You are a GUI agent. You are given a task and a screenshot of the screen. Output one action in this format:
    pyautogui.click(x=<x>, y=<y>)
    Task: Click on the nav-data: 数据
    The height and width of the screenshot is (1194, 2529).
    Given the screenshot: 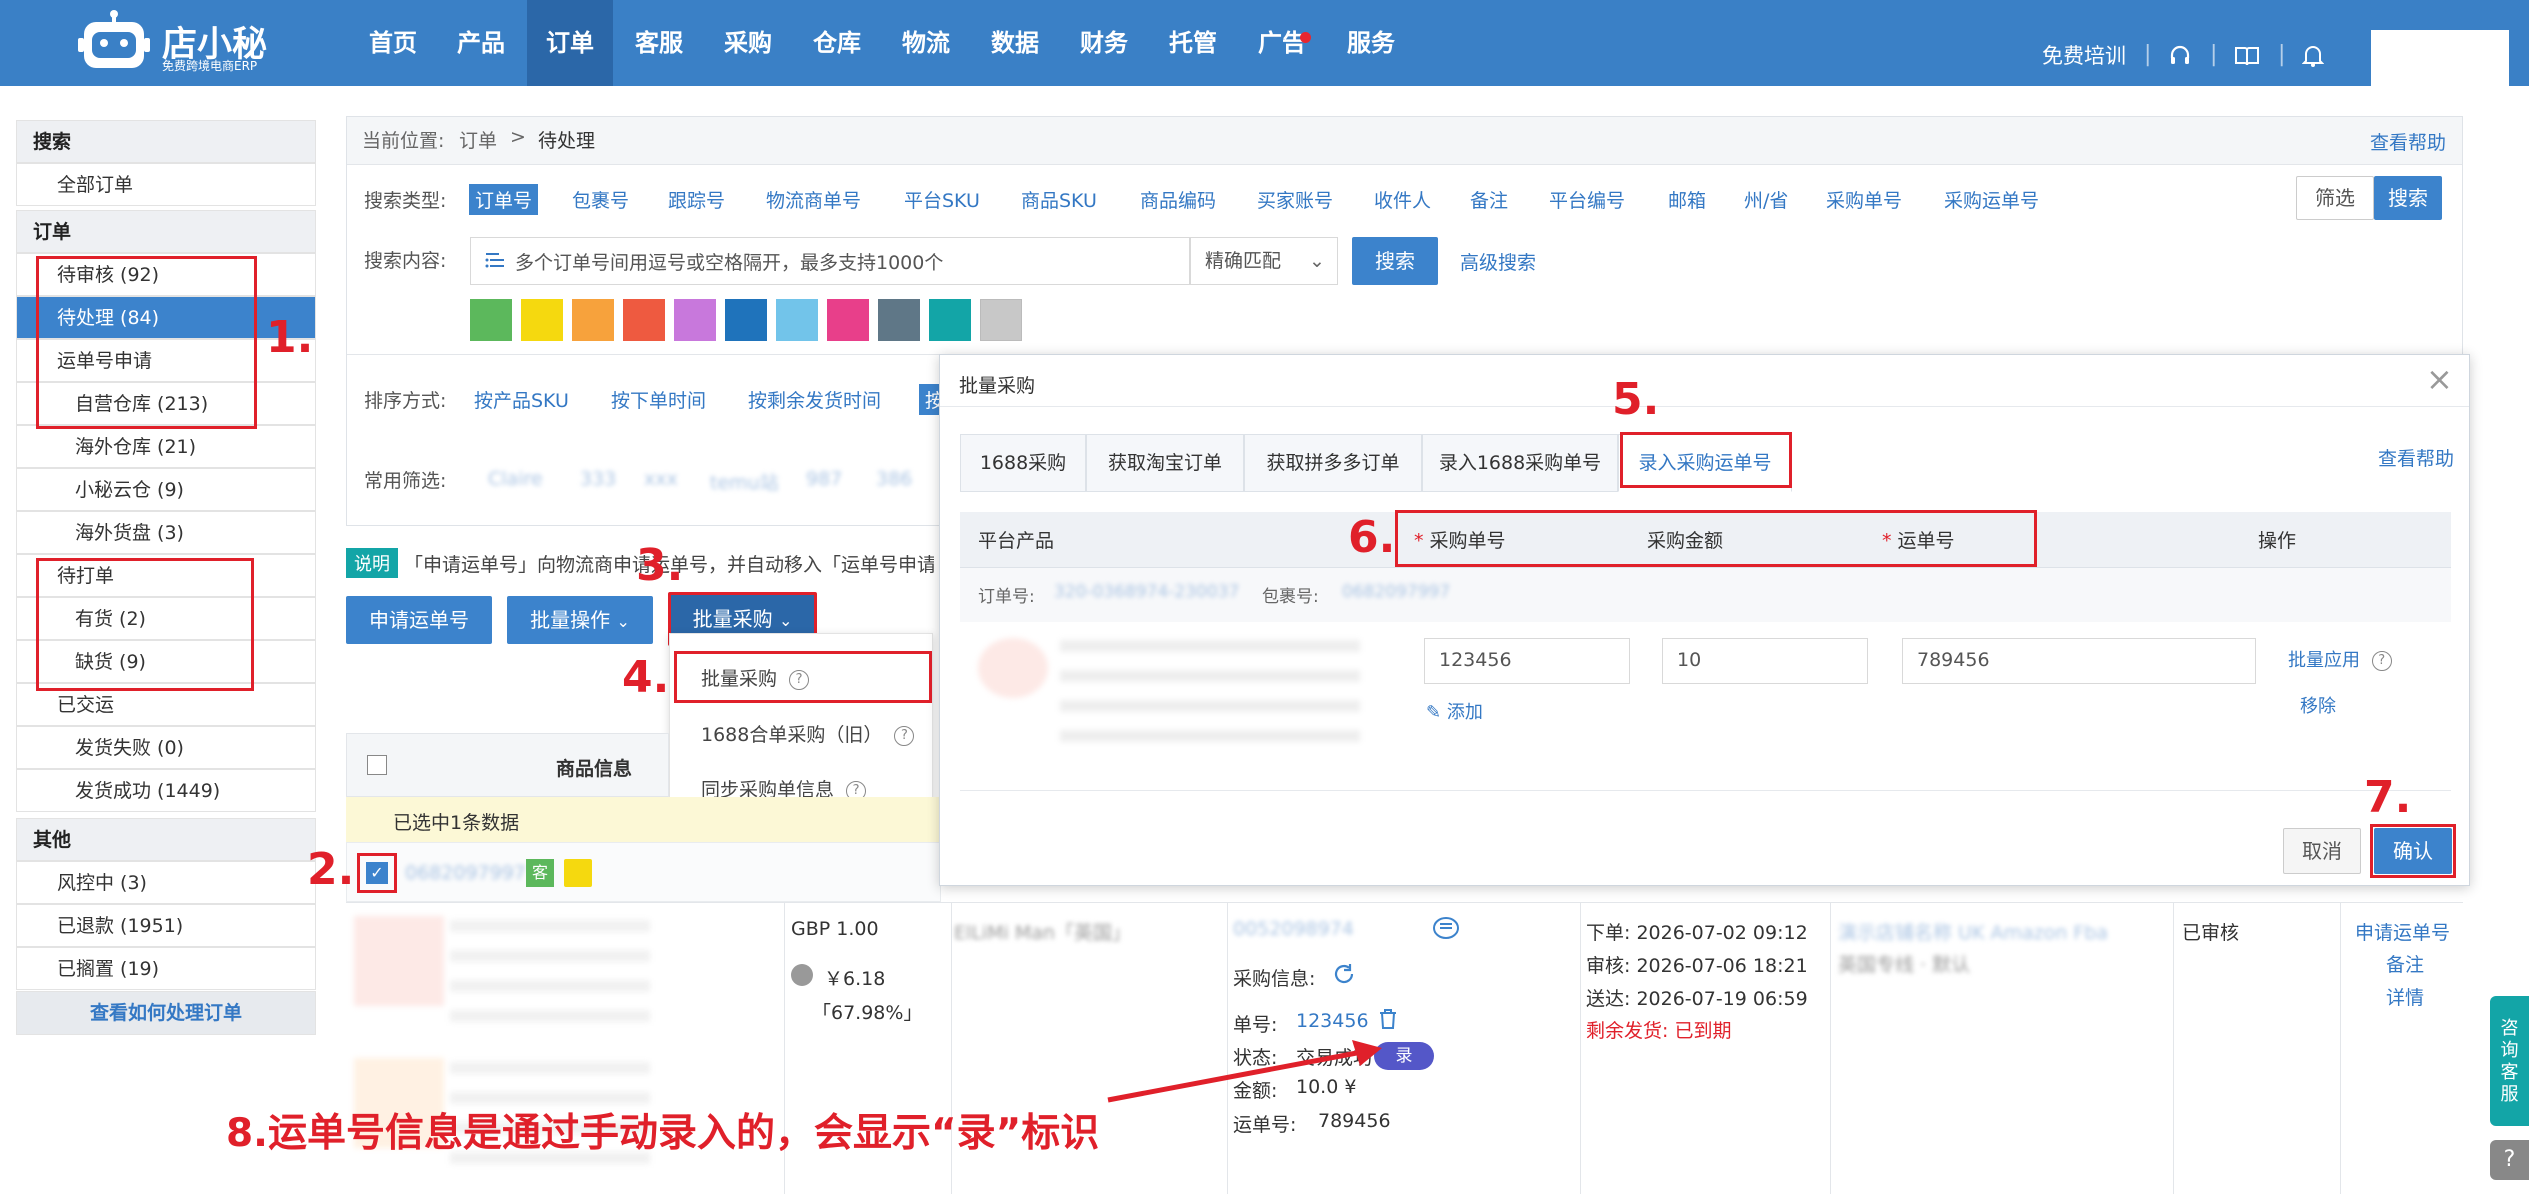 What is the action you would take?
    pyautogui.click(x=1015, y=43)
    